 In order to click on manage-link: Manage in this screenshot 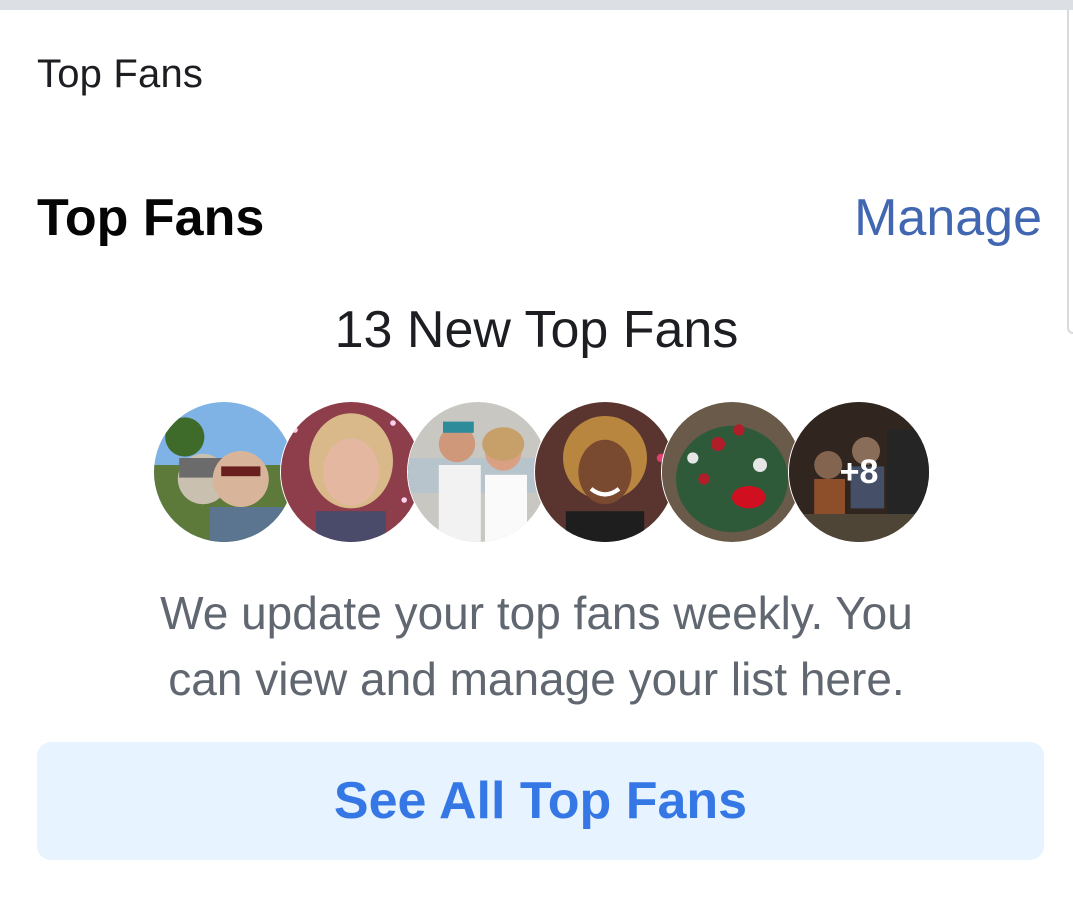, I will do `click(948, 218)`.